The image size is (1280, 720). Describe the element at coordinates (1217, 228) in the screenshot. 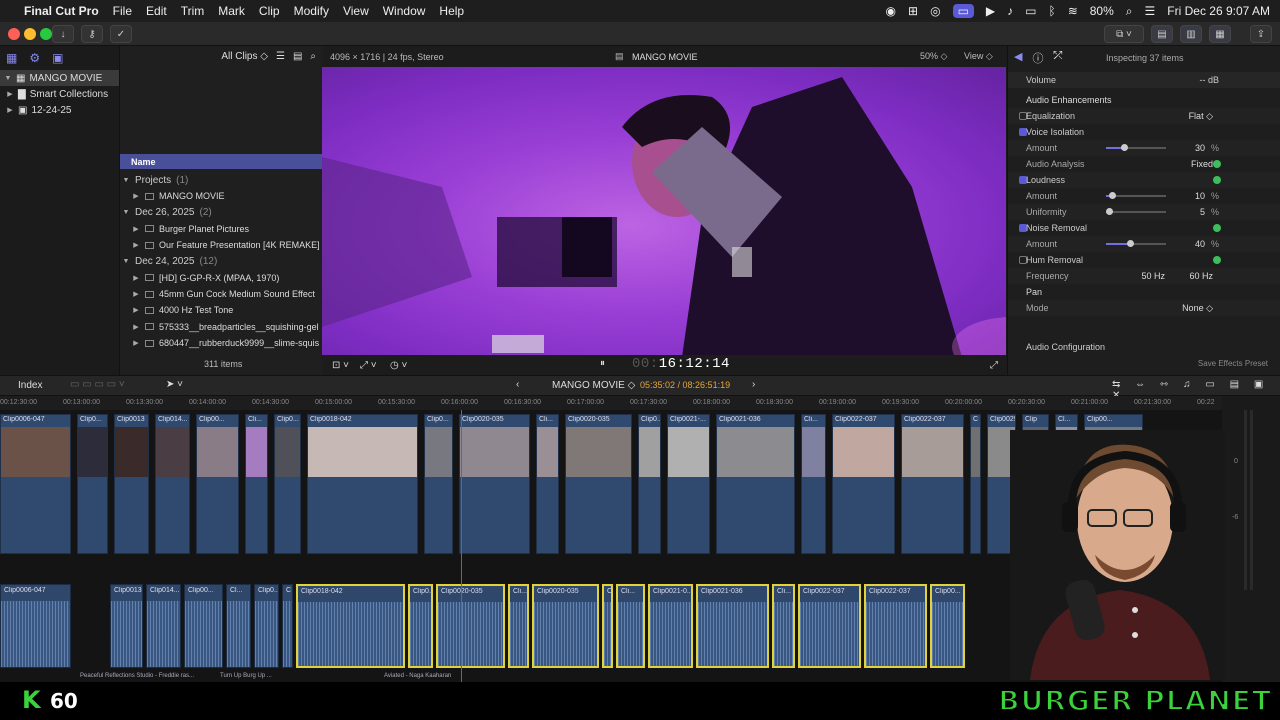

I see `status-check-icon` at that location.